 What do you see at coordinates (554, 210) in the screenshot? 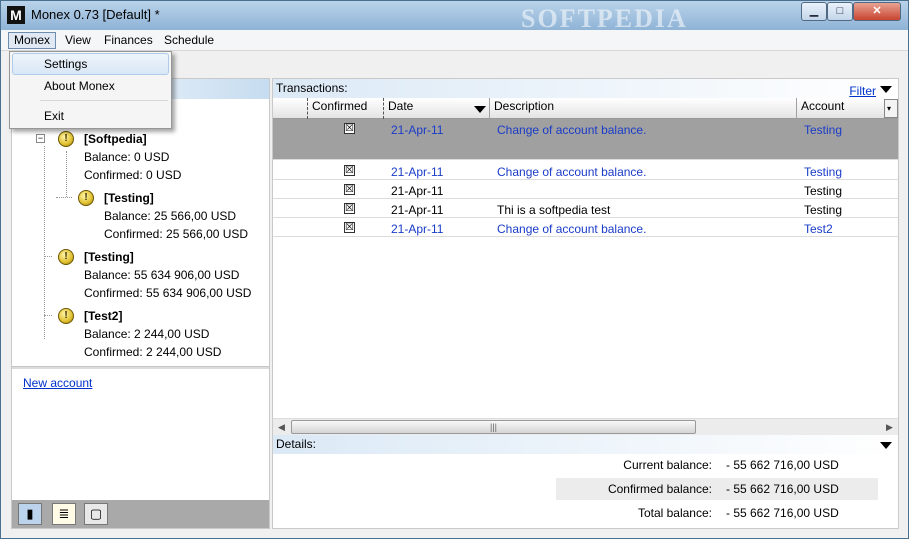
I see `row-description: Thi is a softpedia test` at bounding box center [554, 210].